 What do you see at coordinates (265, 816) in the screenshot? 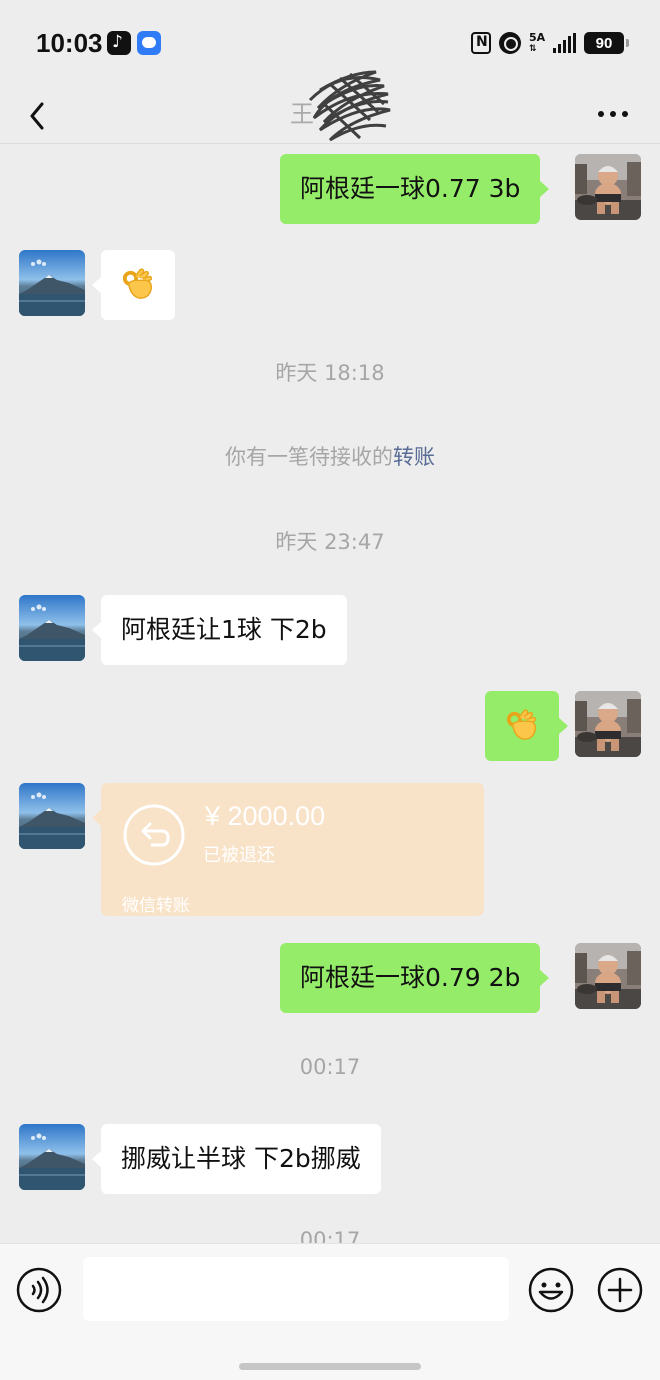
I see `transfer-amount: ¥ 2000.00` at bounding box center [265, 816].